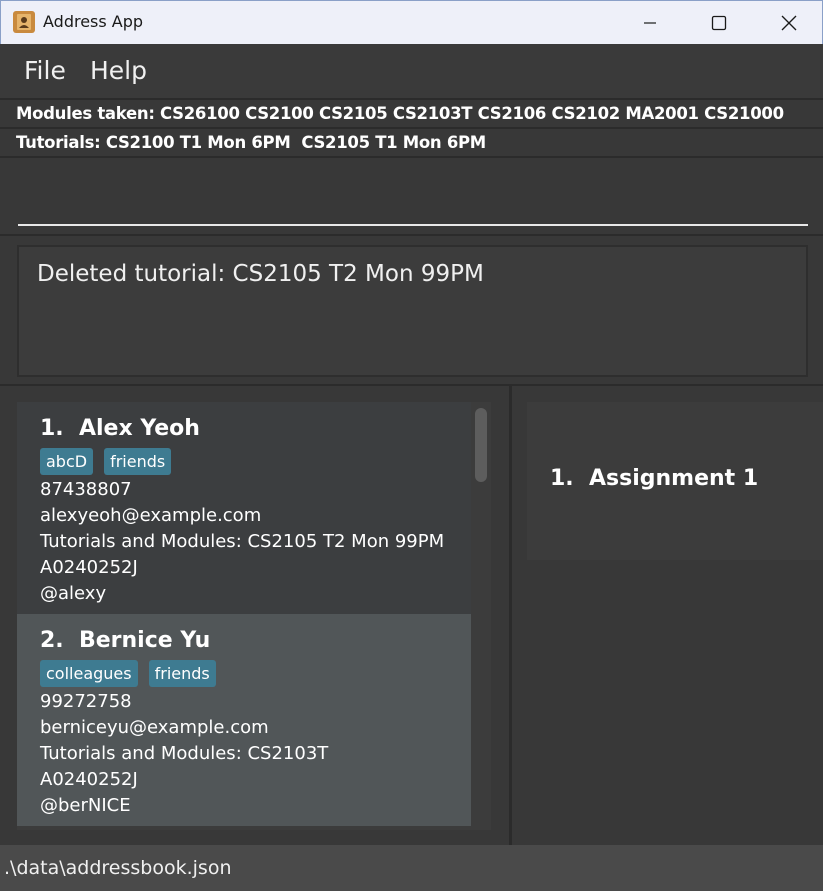 This screenshot has width=823, height=891. I want to click on person-name: 1. Alex Yeoh, so click(120, 428).